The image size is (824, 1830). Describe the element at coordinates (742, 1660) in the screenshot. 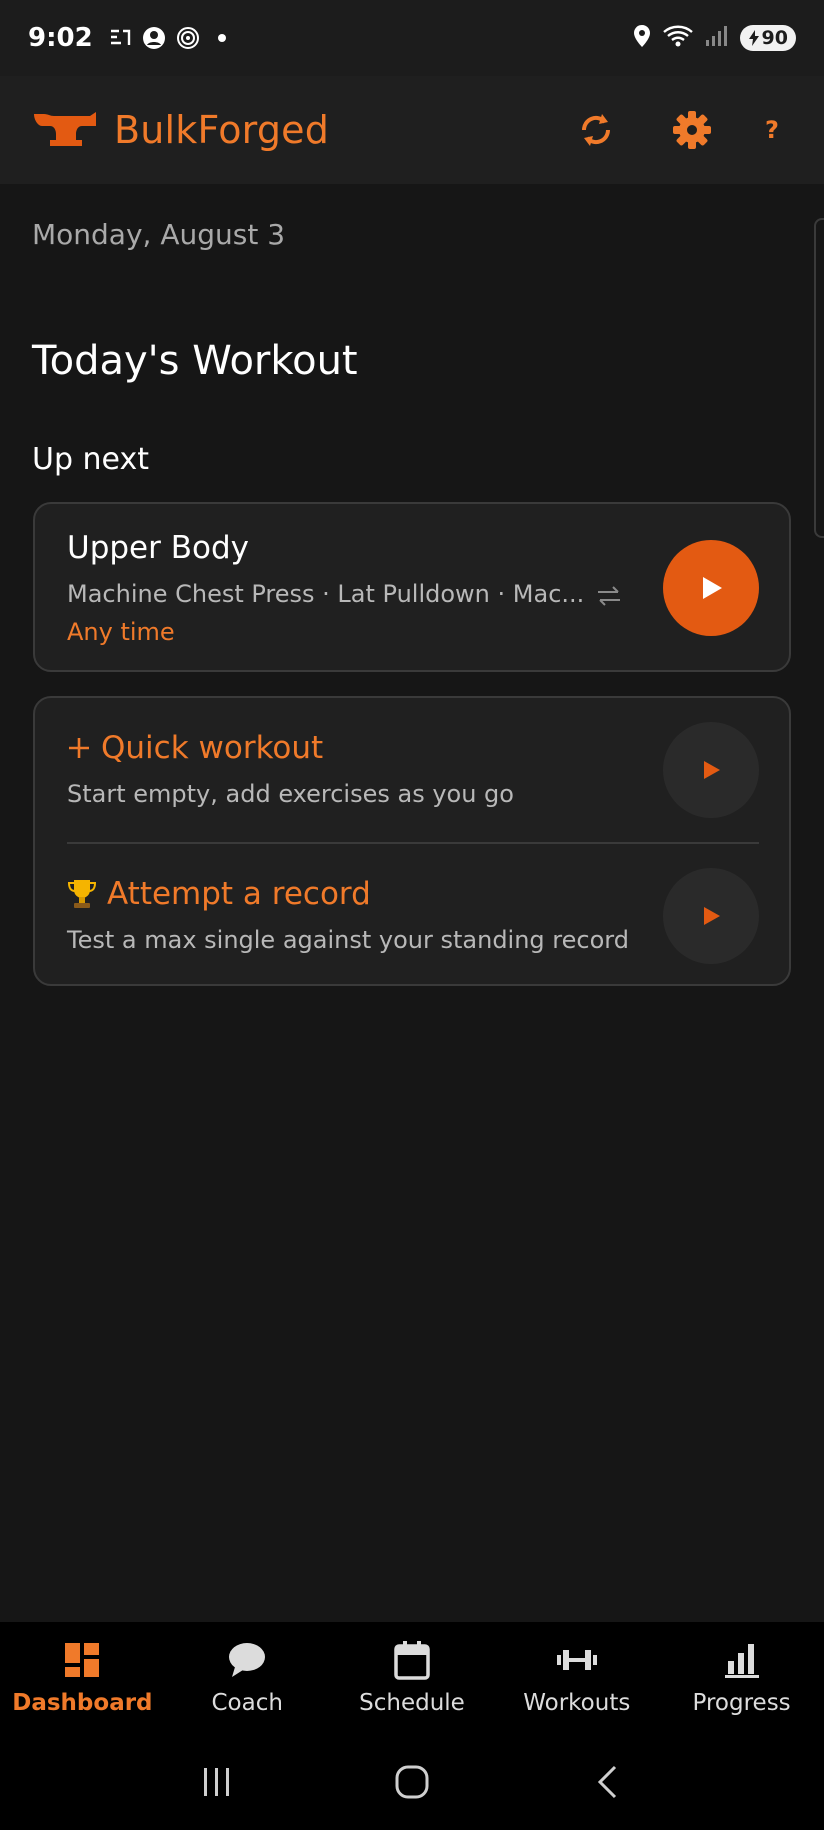

I see `bar-chart-icon` at that location.